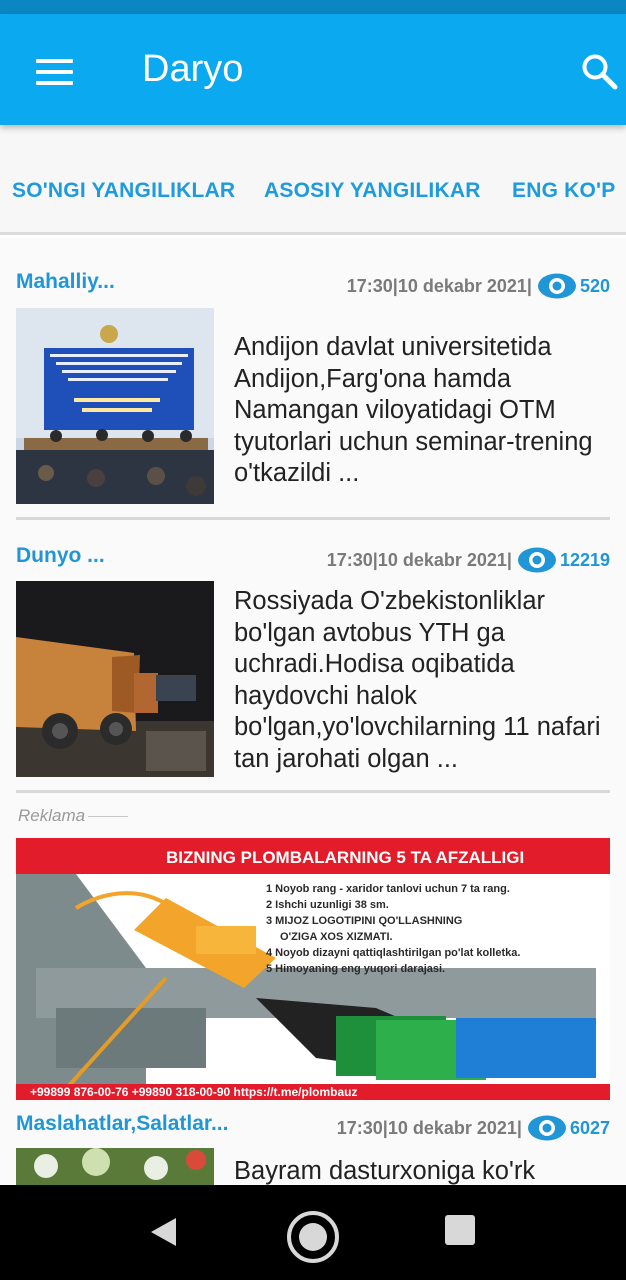 The height and width of the screenshot is (1280, 626). I want to click on article-meta: 17:30|10 dekabr 2021| 6027, so click(473, 1128).